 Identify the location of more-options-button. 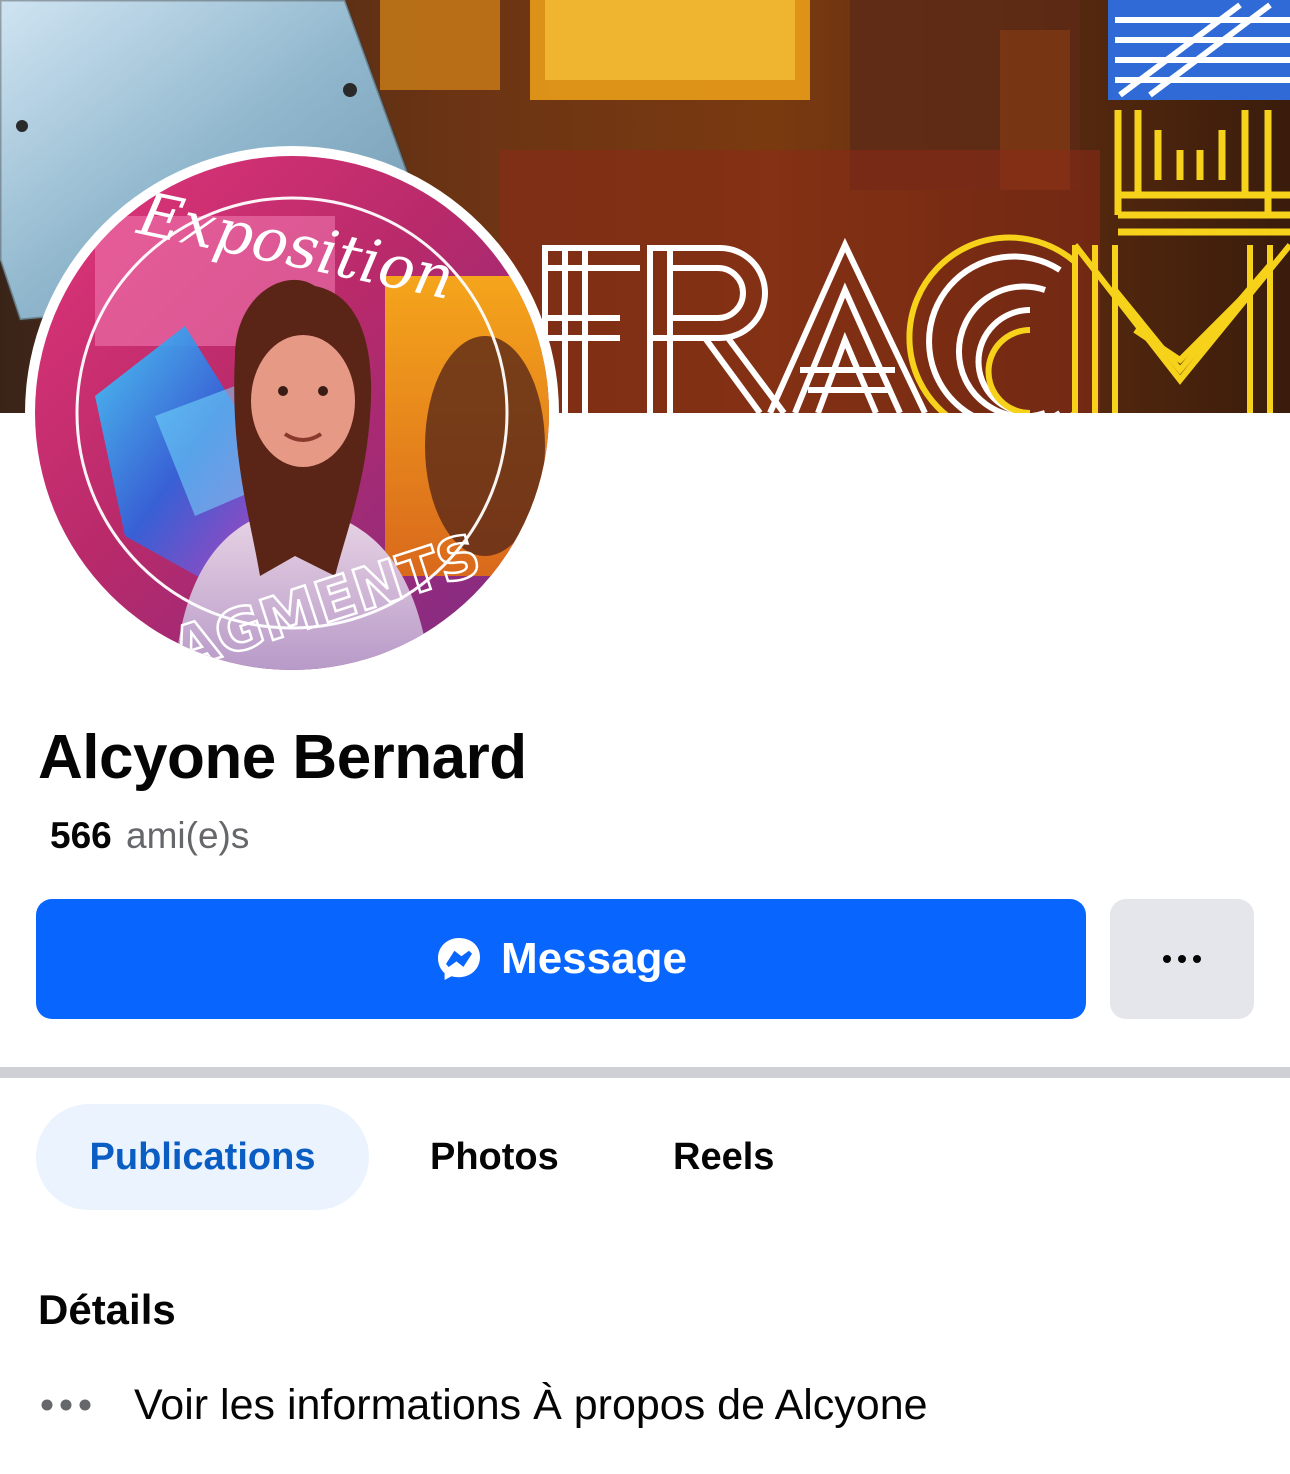
(1182, 959).